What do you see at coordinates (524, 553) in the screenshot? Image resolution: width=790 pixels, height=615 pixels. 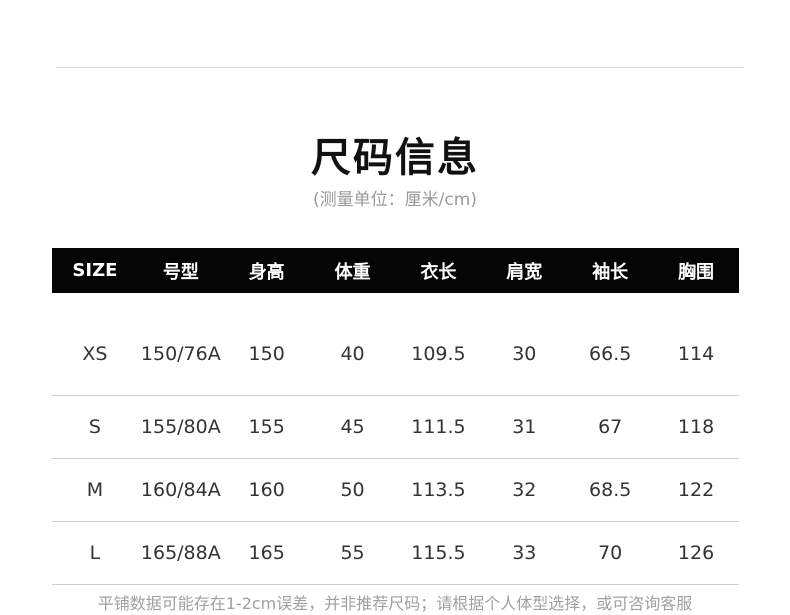 I see `table-cell: 33` at bounding box center [524, 553].